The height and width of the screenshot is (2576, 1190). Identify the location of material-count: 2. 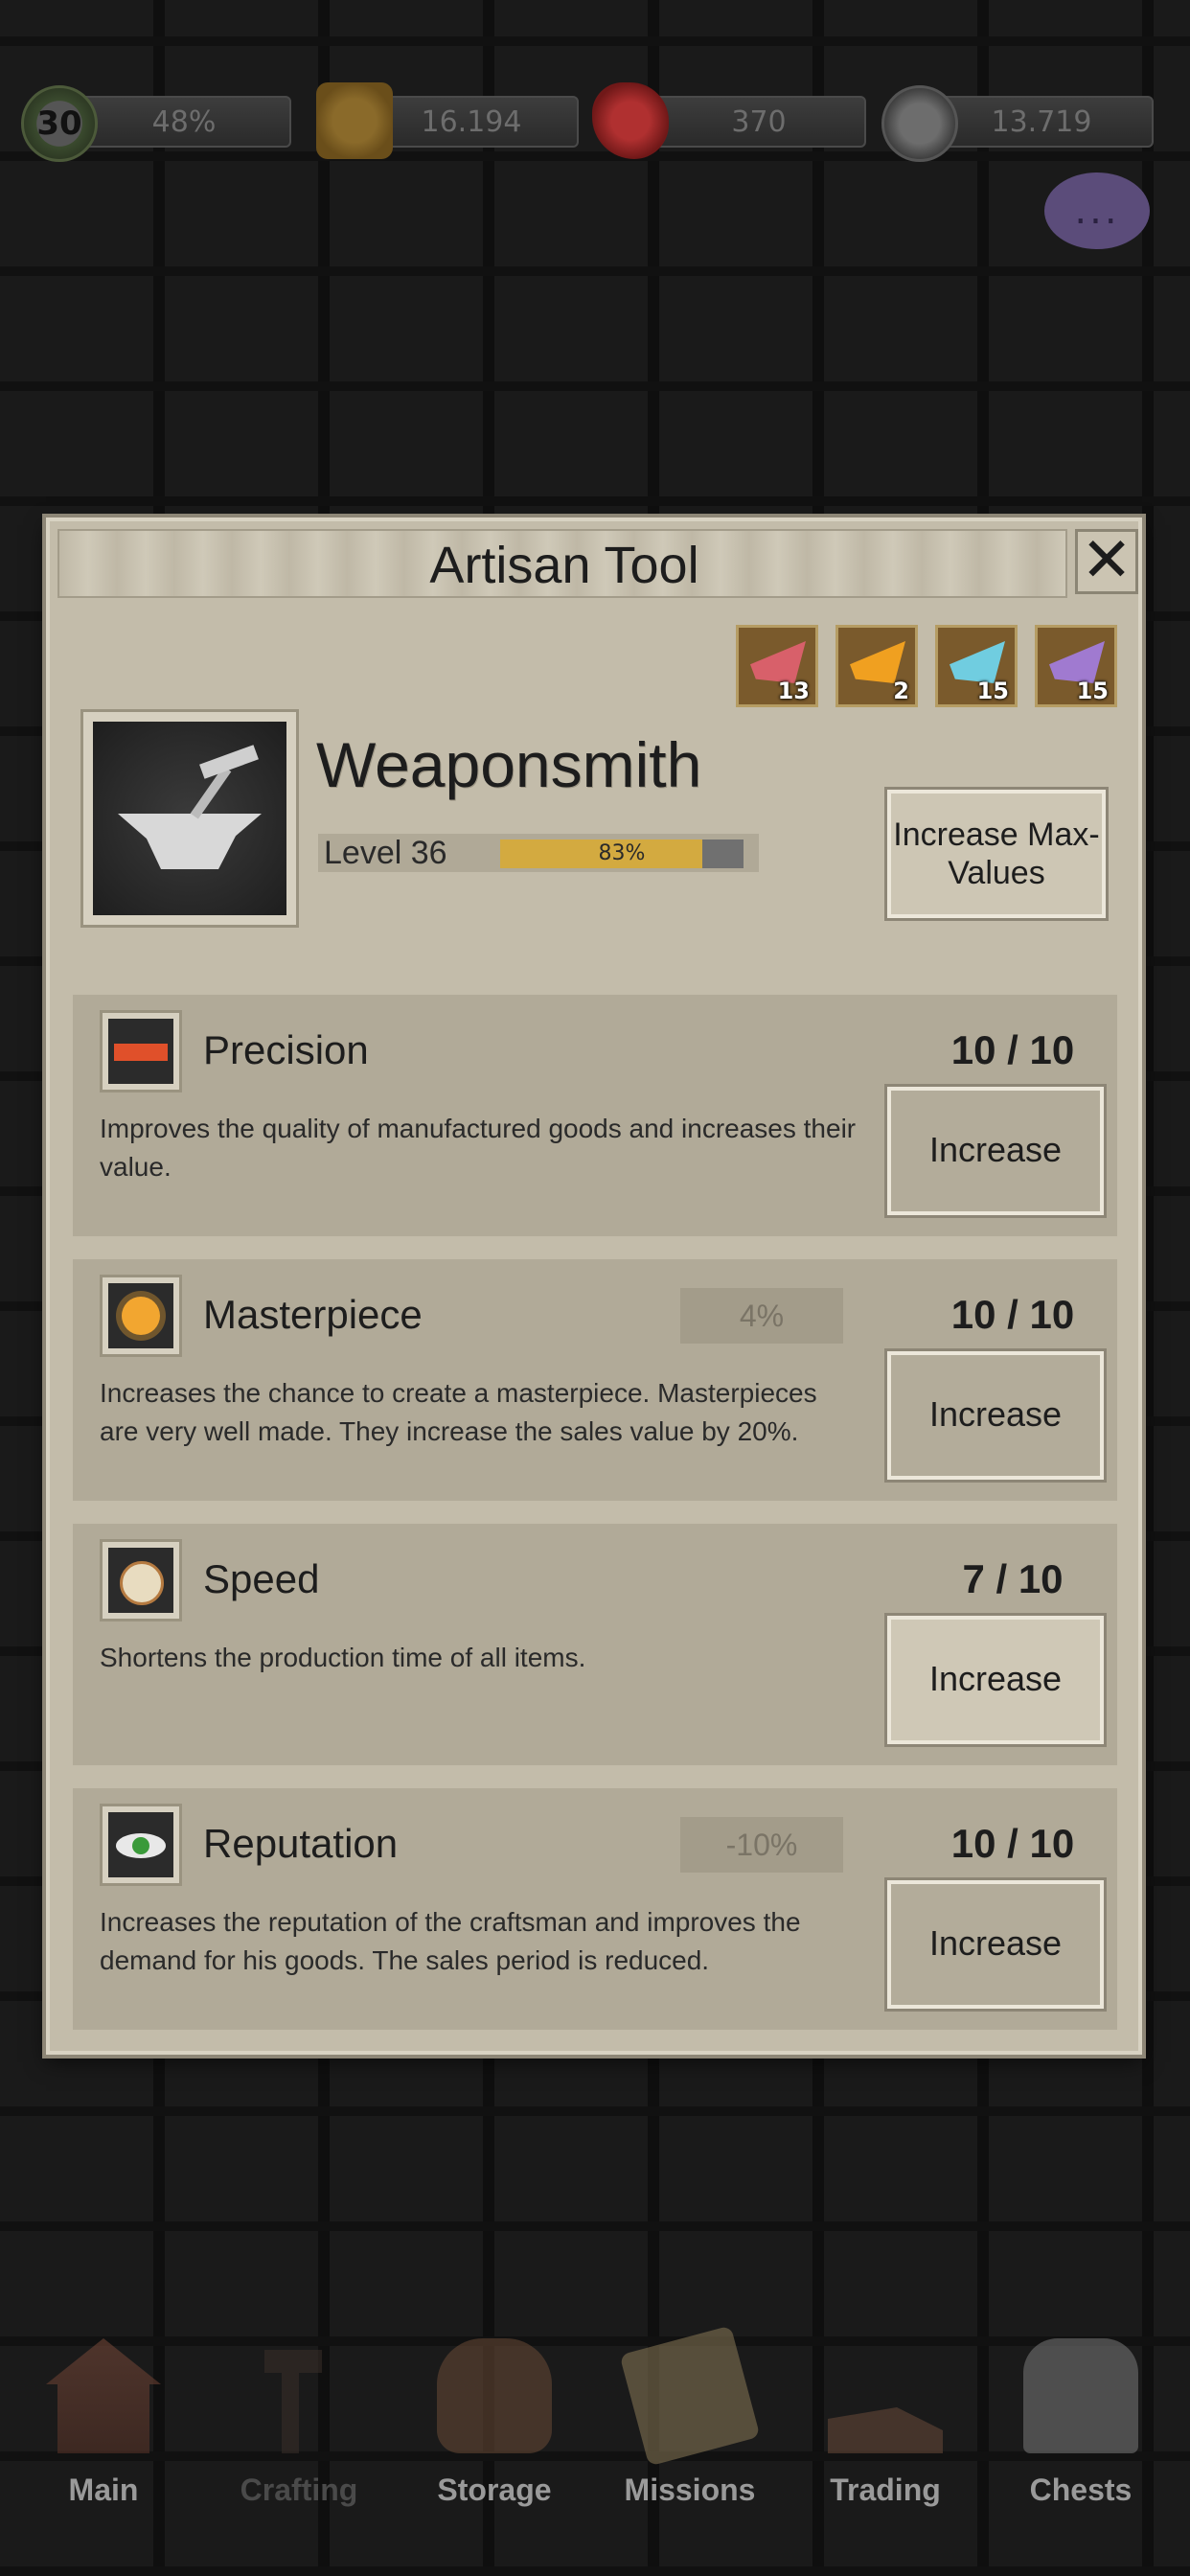
(901, 691).